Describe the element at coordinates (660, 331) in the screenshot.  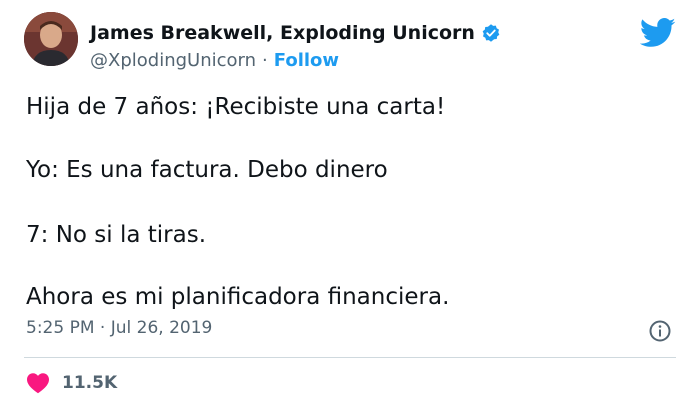
I see `info-icon` at that location.